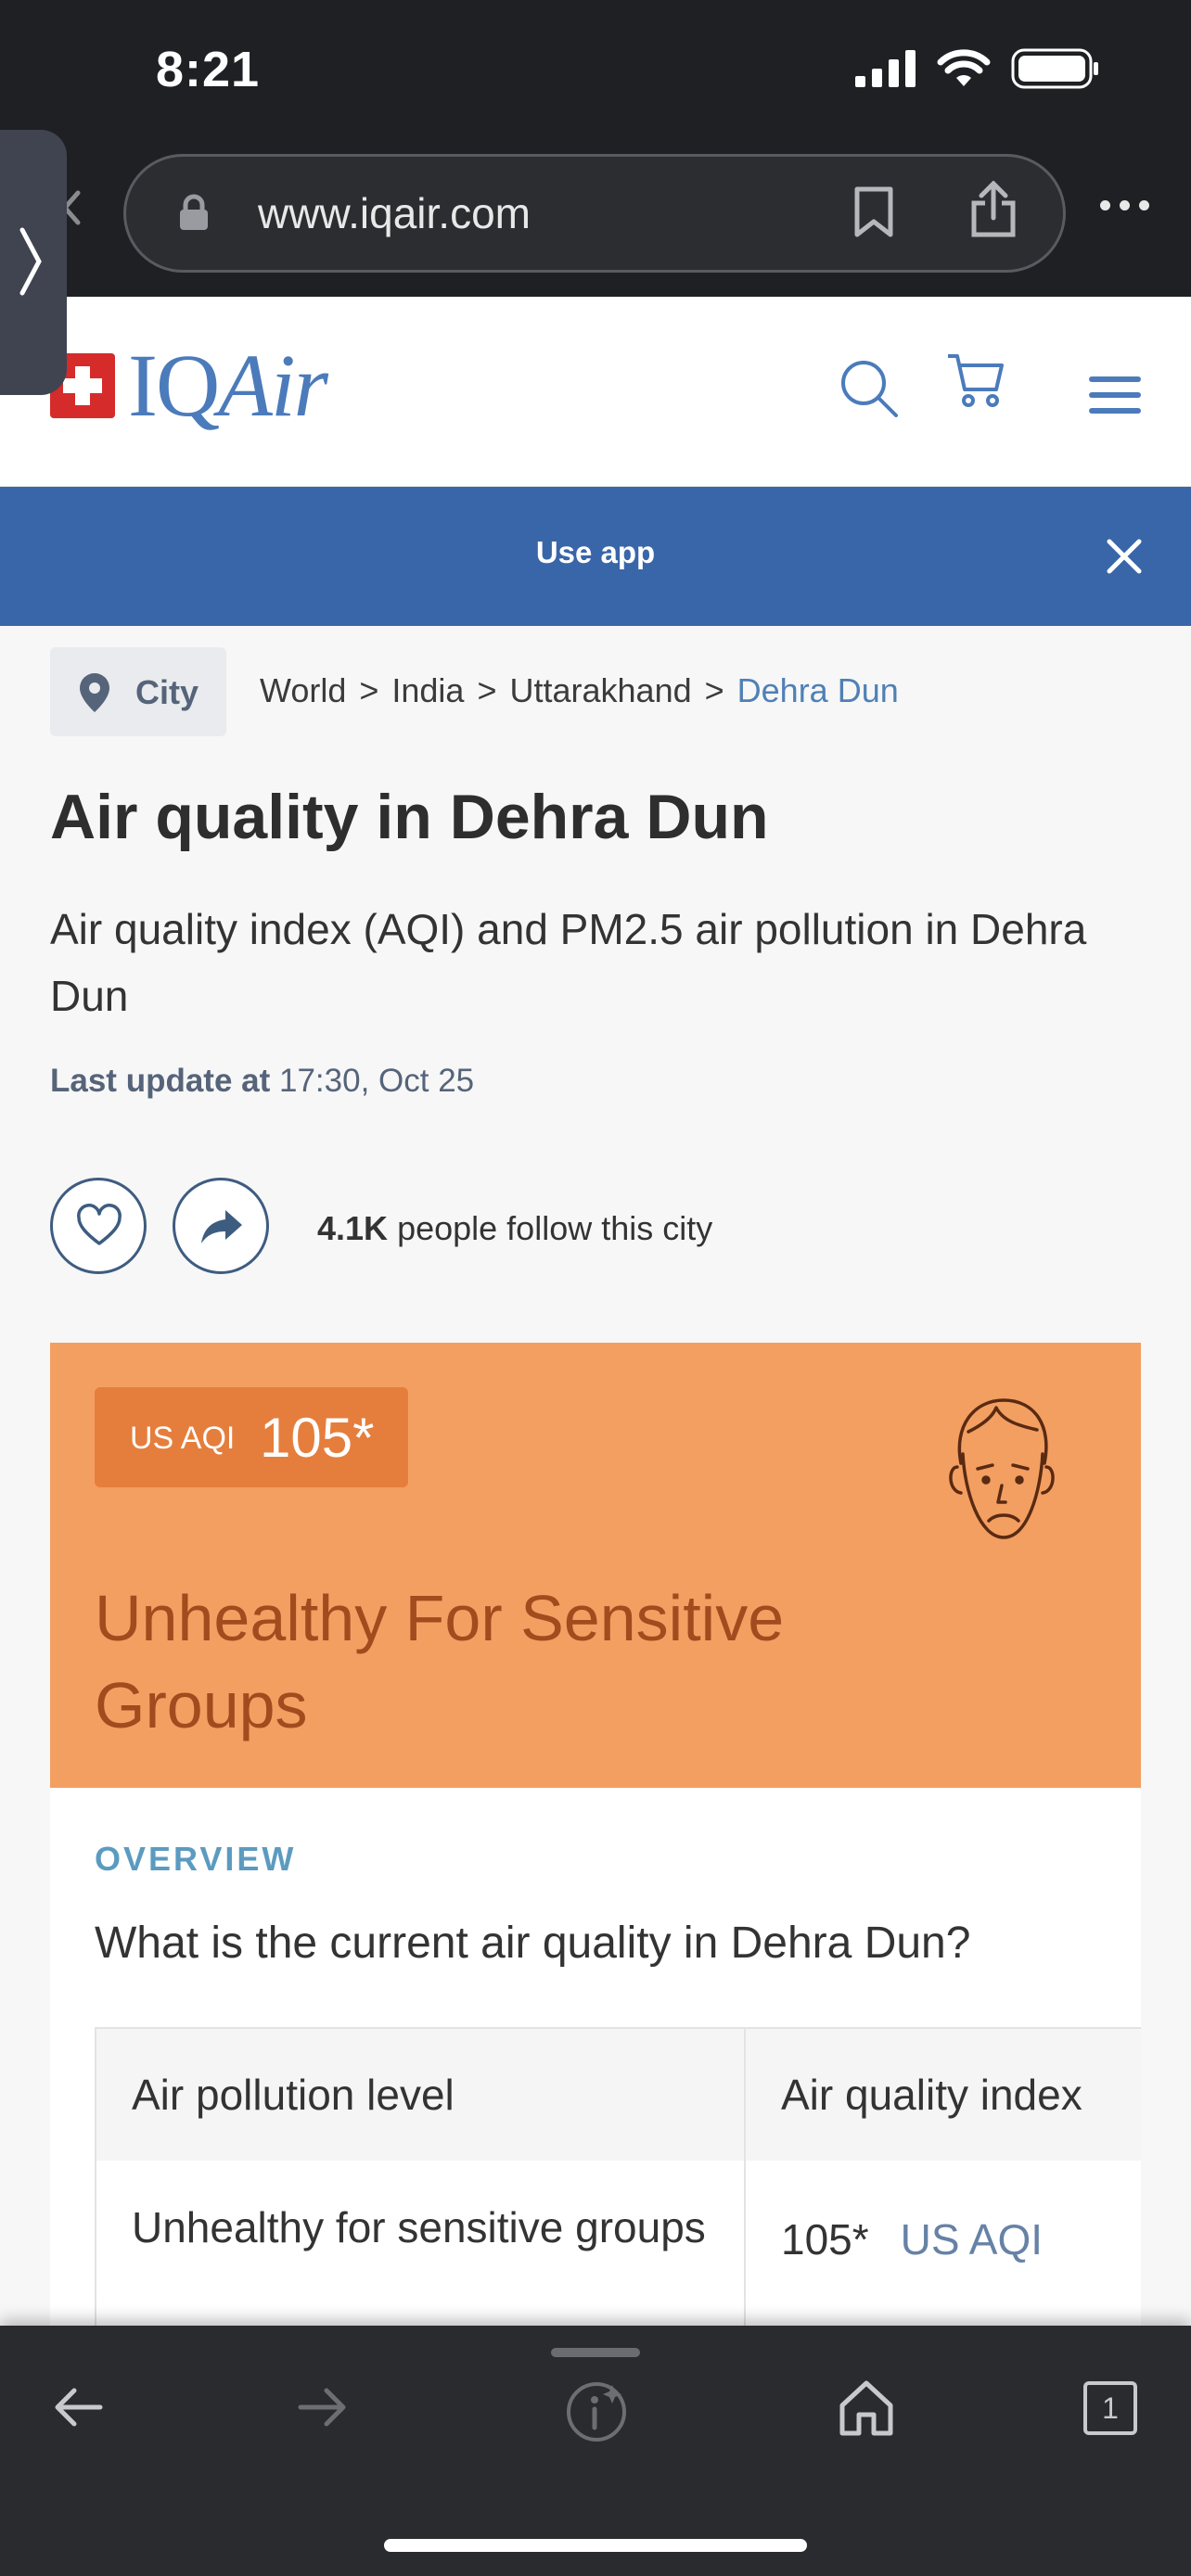  What do you see at coordinates (595, 2352) in the screenshot?
I see `toolbar-grabber` at bounding box center [595, 2352].